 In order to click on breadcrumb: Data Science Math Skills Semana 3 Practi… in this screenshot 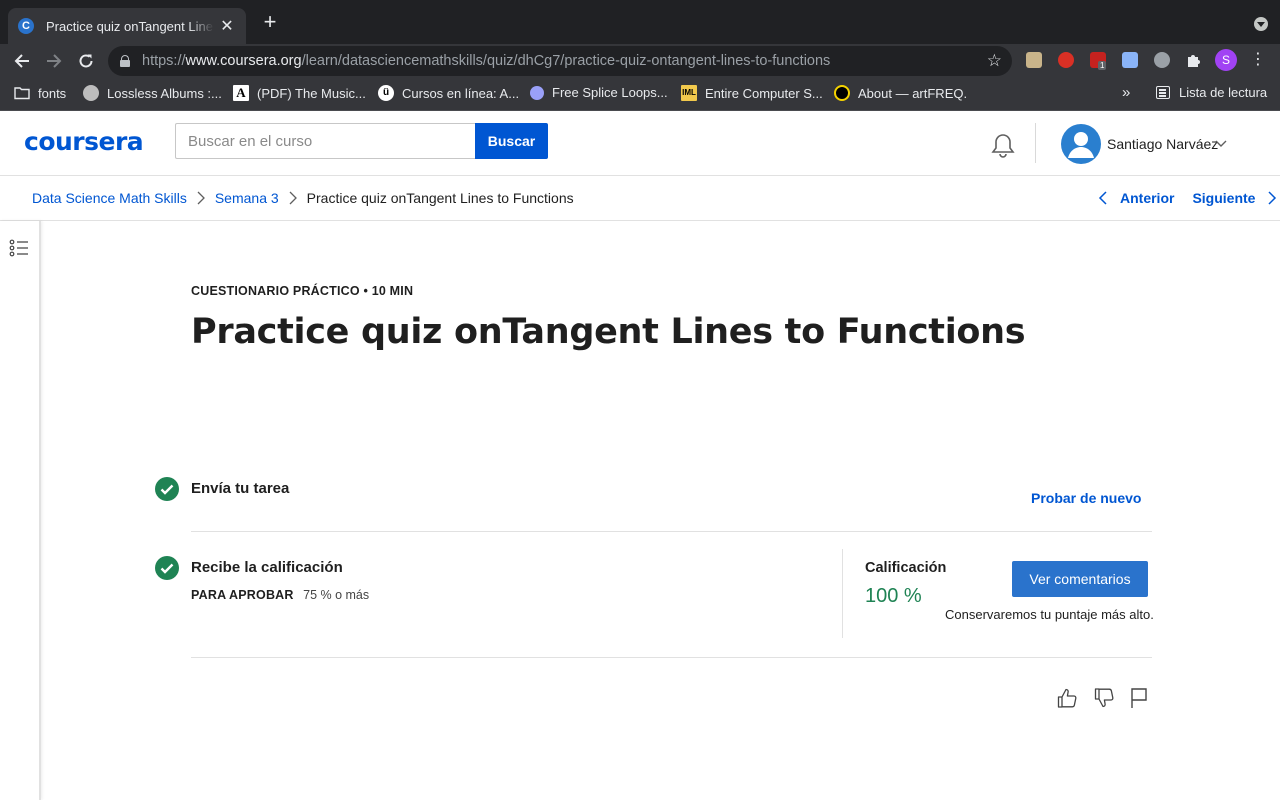, I will do `click(303, 198)`.